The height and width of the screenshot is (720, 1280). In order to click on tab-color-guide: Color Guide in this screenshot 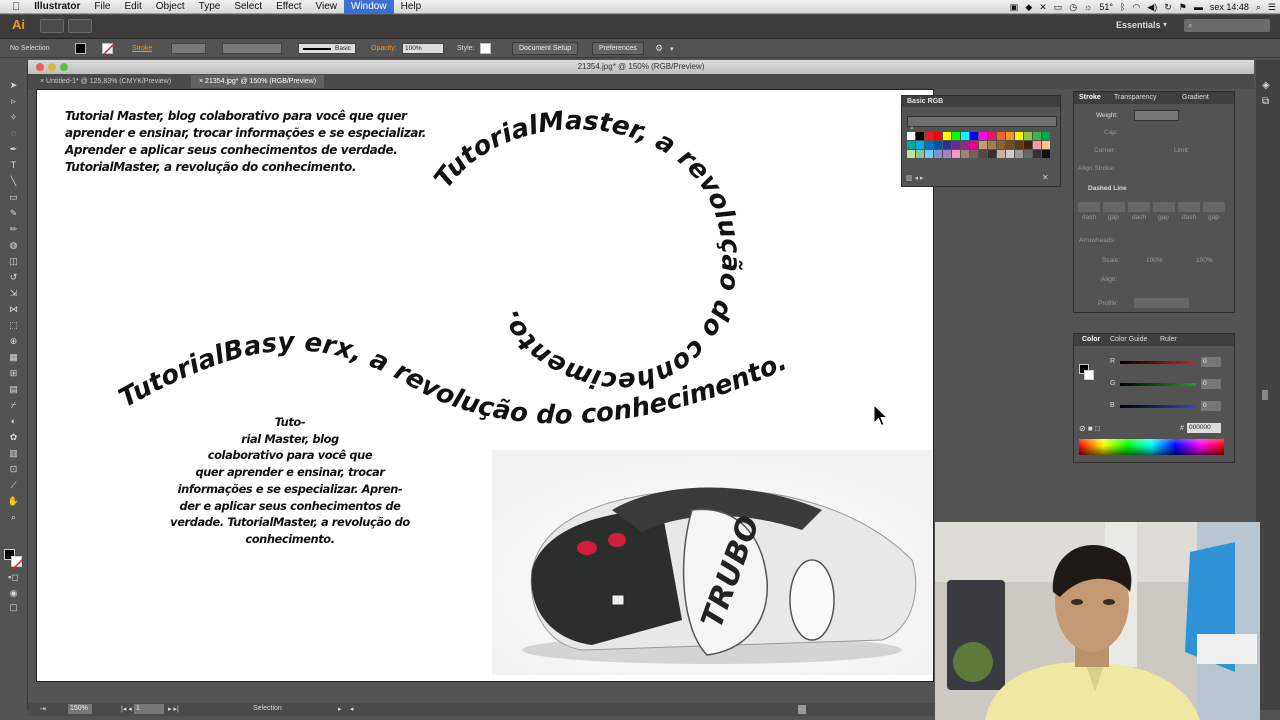, I will do `click(1128, 339)`.